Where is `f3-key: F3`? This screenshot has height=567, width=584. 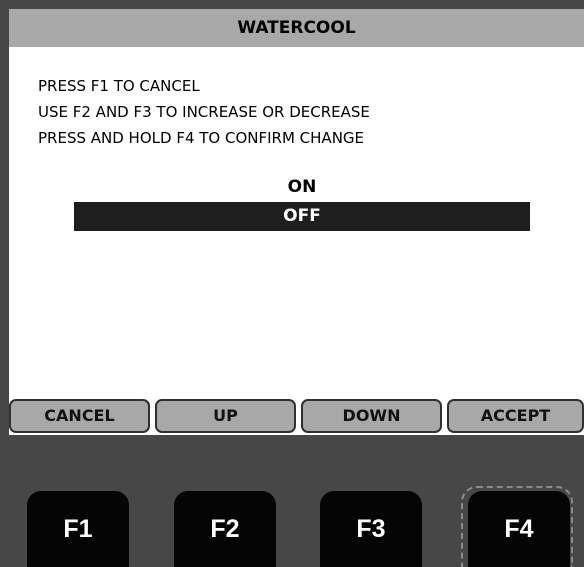 f3-key: F3 is located at coordinates (371, 529).